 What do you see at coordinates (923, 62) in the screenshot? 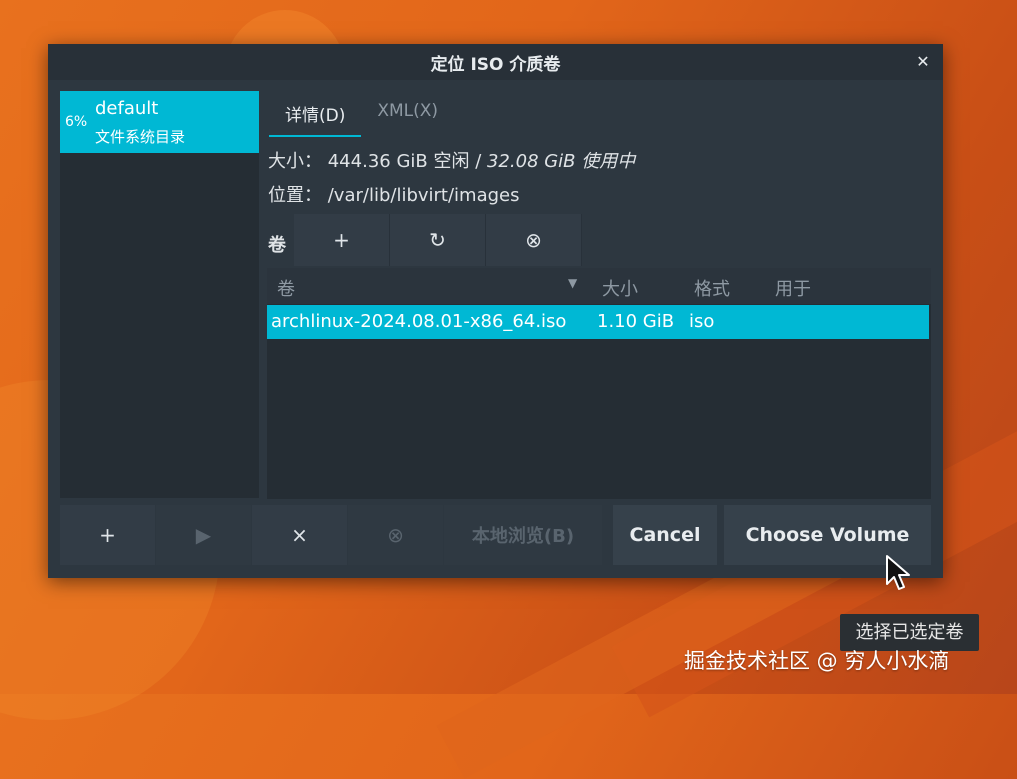
I see `close-icon: ✕` at bounding box center [923, 62].